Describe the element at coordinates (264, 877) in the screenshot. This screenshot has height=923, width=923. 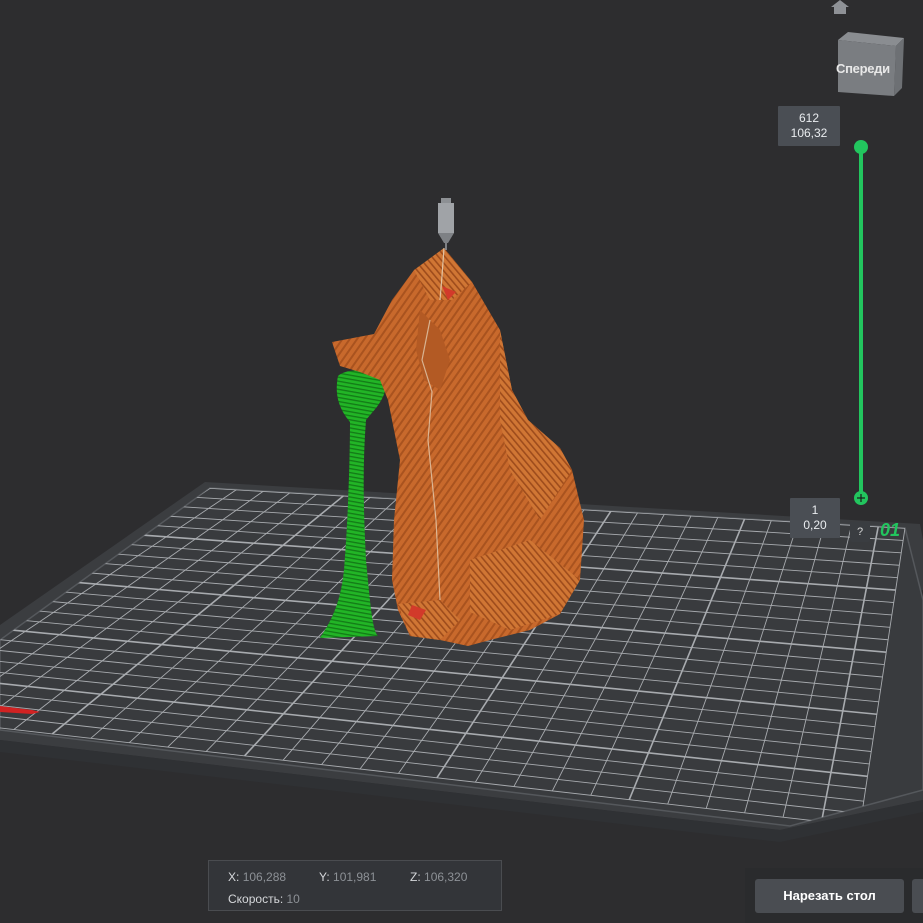
I see `x-value: 106,288` at that location.